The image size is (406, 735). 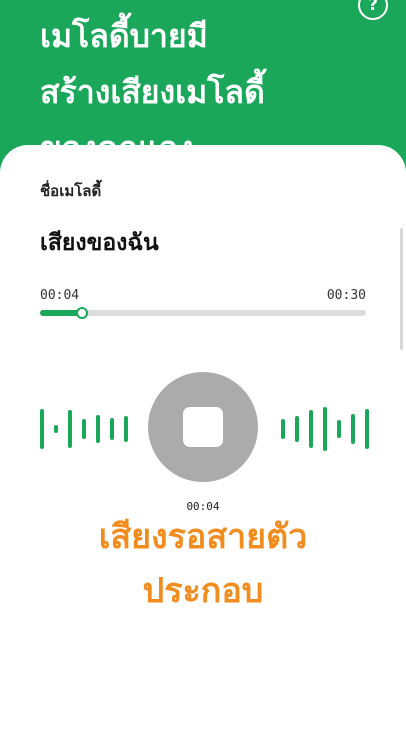 I want to click on scroll-indicator, so click(x=401, y=289).